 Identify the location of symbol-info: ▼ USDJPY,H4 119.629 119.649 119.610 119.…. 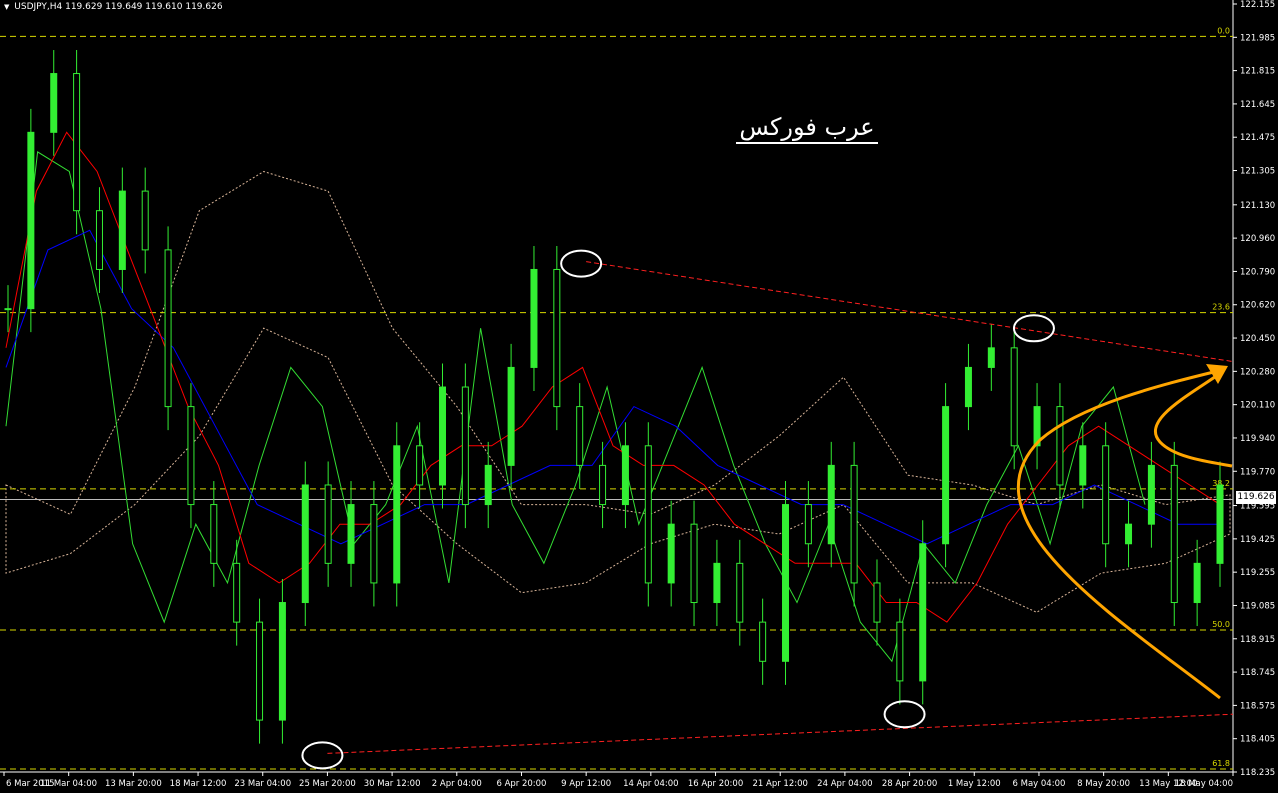
(113, 7).